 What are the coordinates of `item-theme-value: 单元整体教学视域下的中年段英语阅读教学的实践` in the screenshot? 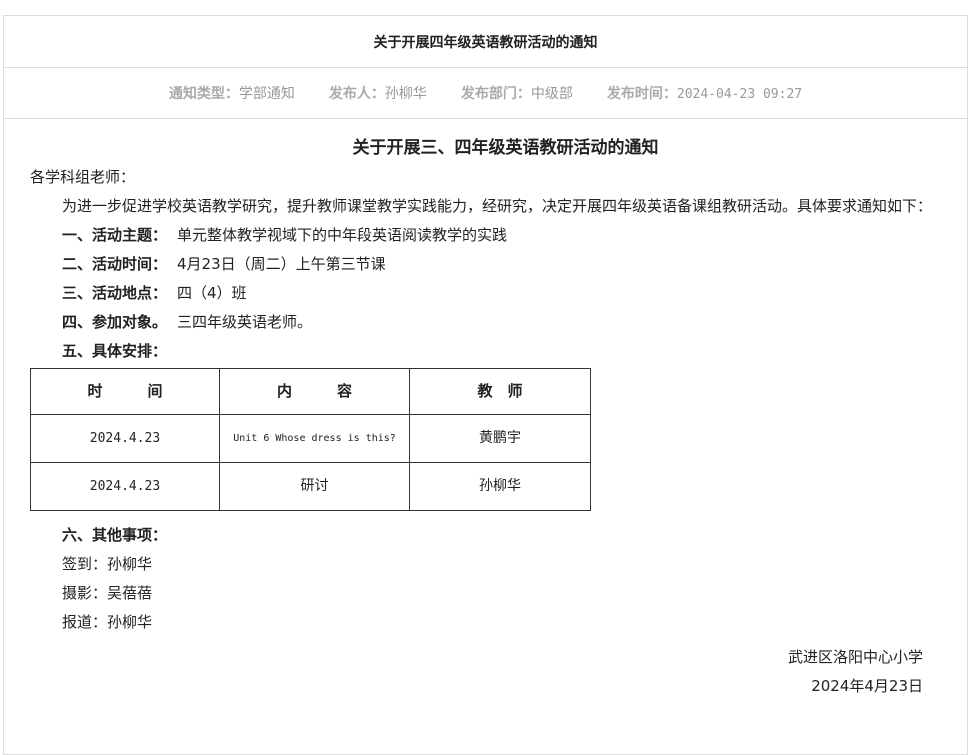 It's located at (342, 235).